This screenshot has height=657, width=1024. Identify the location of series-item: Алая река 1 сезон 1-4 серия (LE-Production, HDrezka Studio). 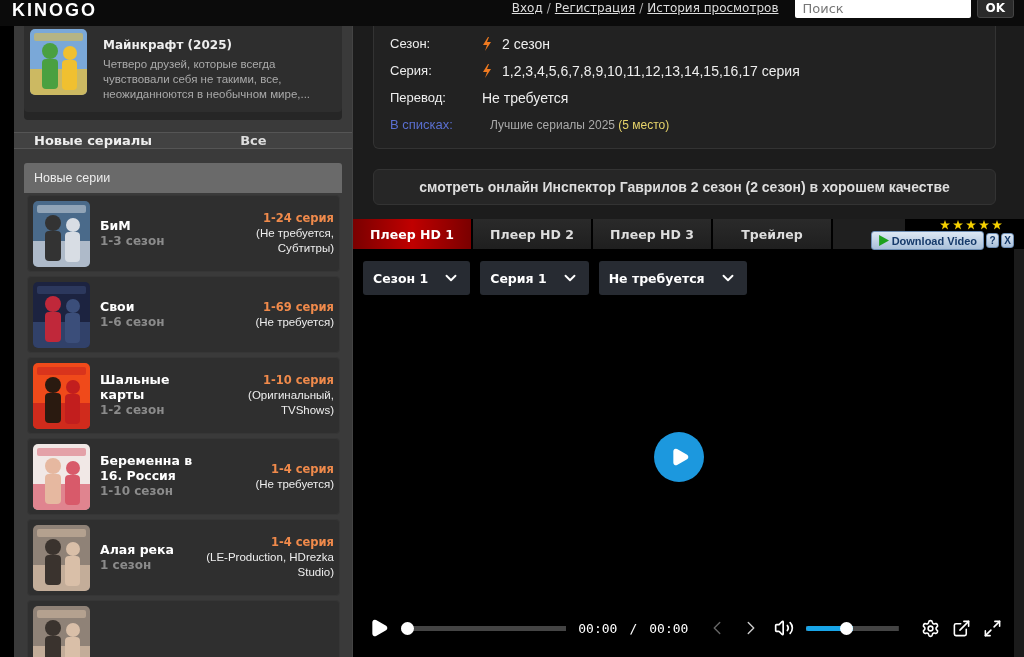
(183, 557).